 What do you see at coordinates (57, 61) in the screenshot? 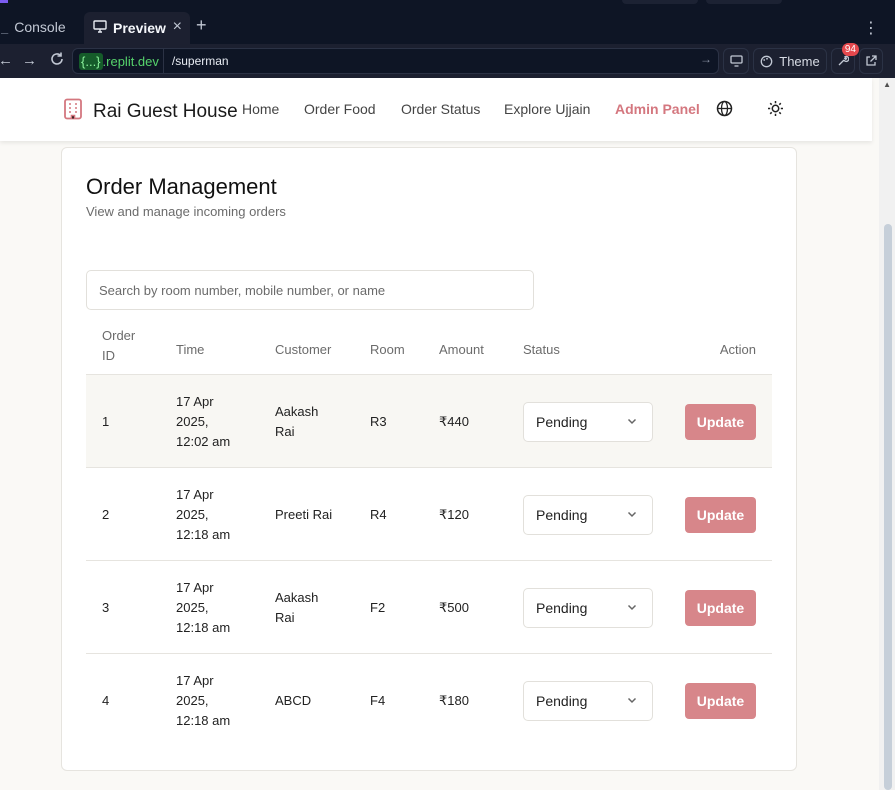
I see `reload-icon` at bounding box center [57, 61].